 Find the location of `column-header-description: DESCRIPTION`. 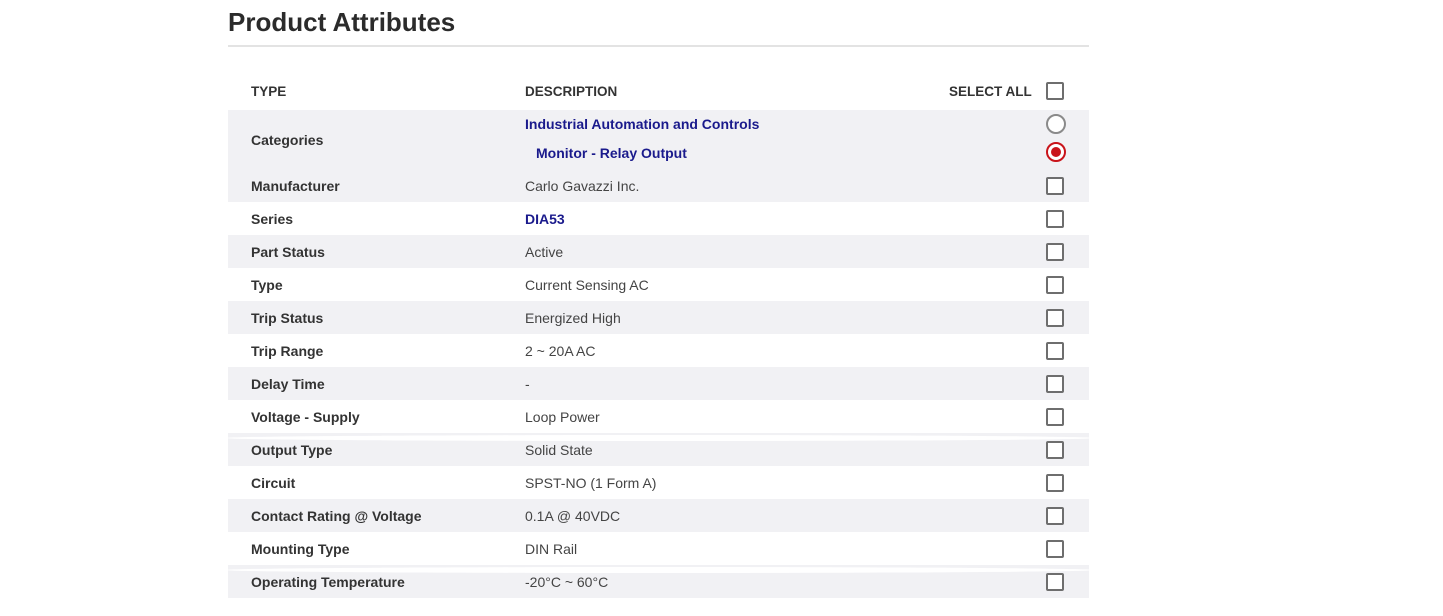

column-header-description: DESCRIPTION is located at coordinates (571, 91).